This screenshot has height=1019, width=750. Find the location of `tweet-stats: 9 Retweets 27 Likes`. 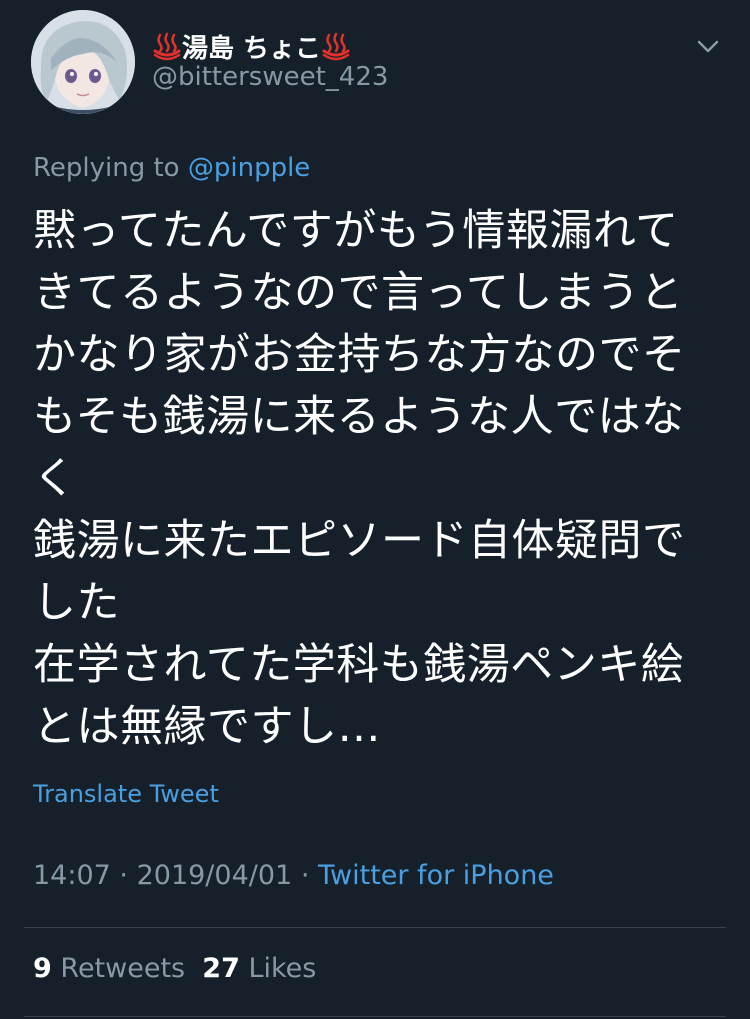

tweet-stats: 9 Retweets 27 Likes is located at coordinates (174, 968).